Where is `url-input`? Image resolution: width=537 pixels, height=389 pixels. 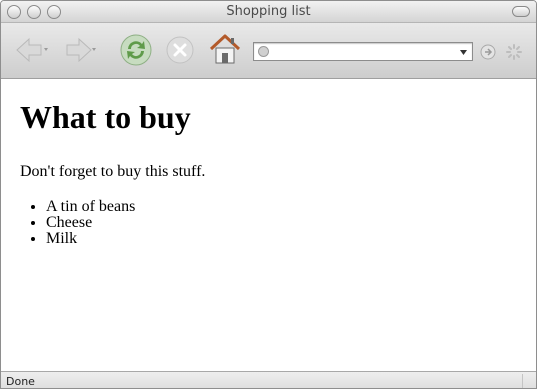
url-input is located at coordinates (364, 51).